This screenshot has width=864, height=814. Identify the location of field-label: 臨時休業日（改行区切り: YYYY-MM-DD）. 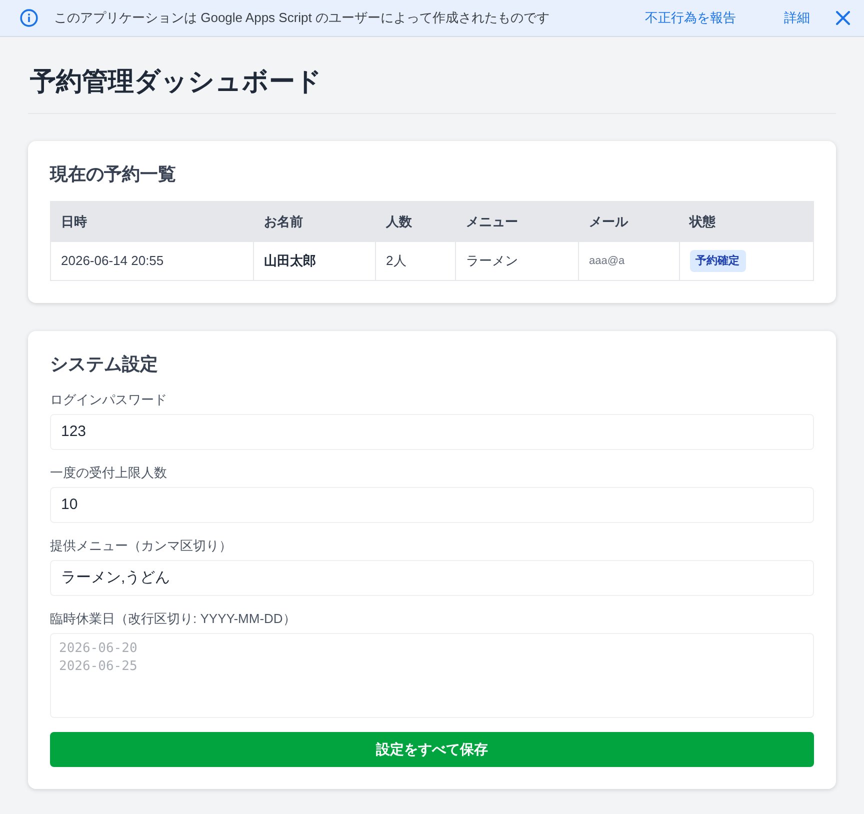
(173, 619).